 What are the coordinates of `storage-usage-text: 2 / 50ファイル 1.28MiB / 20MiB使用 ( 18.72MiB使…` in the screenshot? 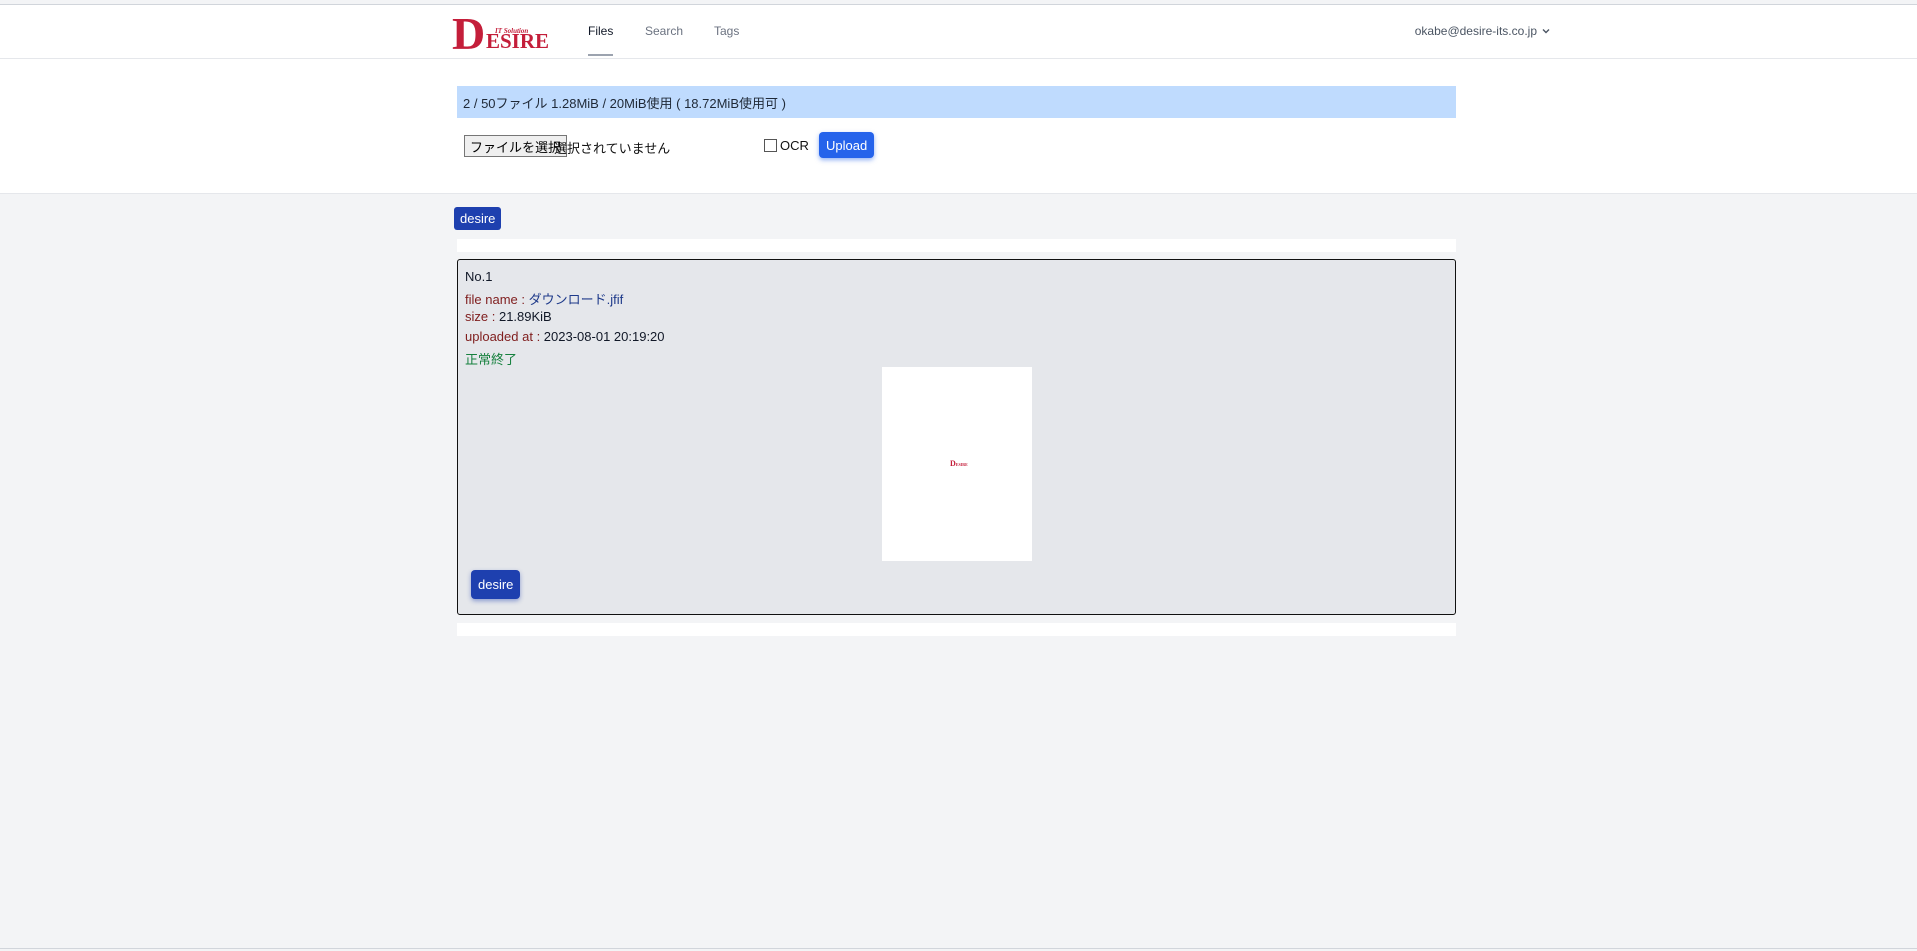 It's located at (624, 103).